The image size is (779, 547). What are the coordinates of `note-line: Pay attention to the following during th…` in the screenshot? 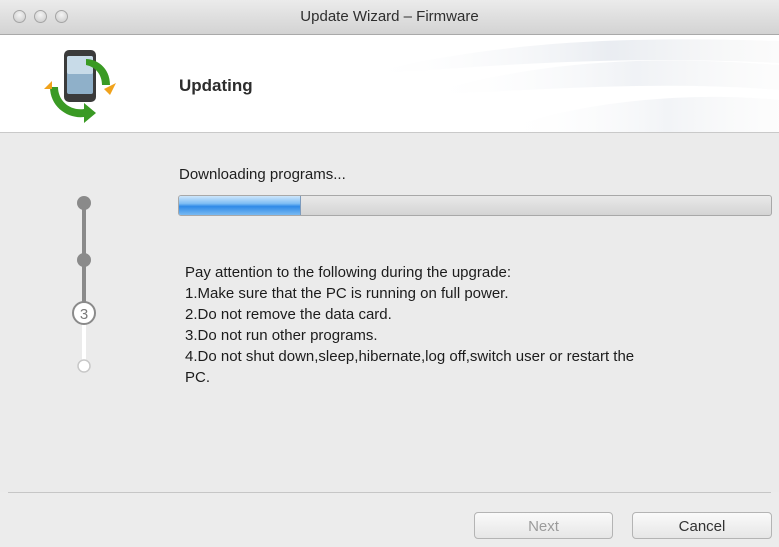 It's located at (348, 272).